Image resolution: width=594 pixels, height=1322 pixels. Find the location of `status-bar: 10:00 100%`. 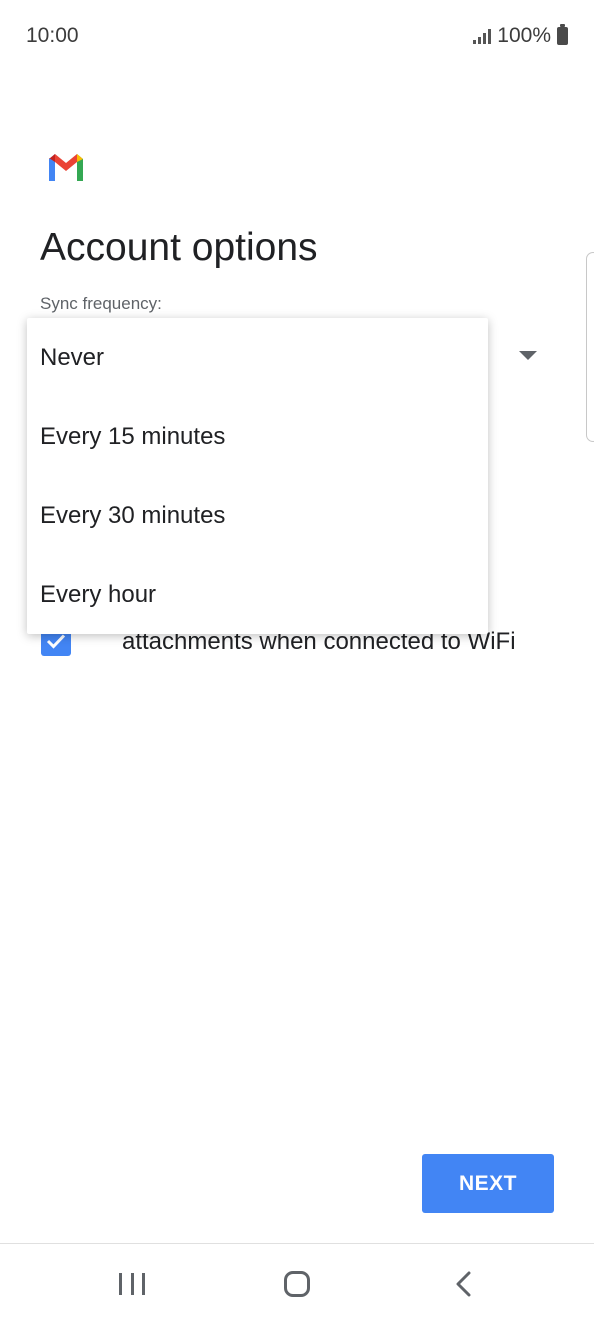

status-bar: 10:00 100% is located at coordinates (297, 35).